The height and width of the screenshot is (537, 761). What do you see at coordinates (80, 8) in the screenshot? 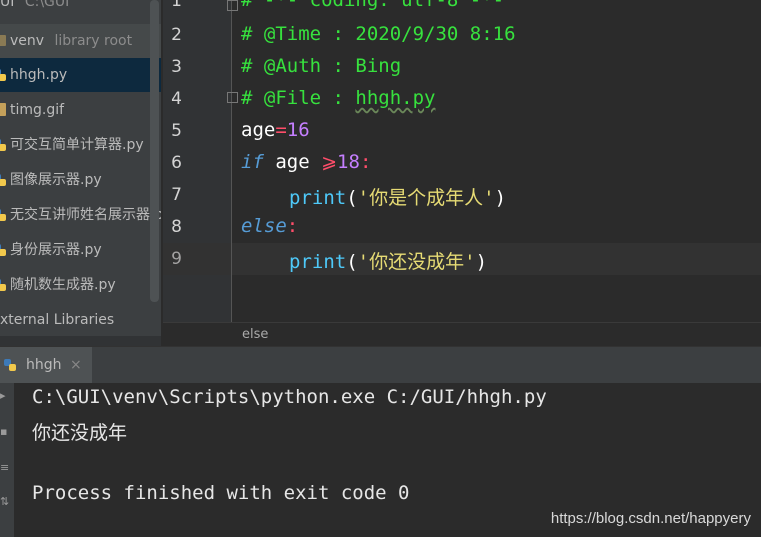
I see `tree-root-row: UI C:\GUI` at bounding box center [80, 8].